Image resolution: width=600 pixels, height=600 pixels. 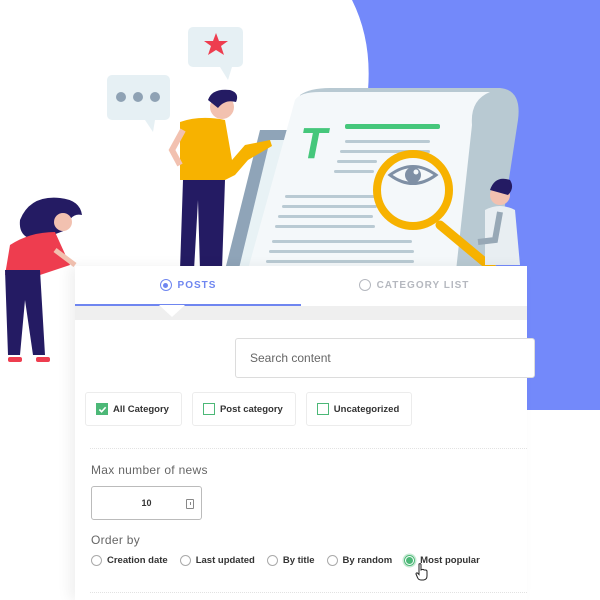 What do you see at coordinates (450, 560) in the screenshot?
I see `order-most-popular-label: Most popular` at bounding box center [450, 560].